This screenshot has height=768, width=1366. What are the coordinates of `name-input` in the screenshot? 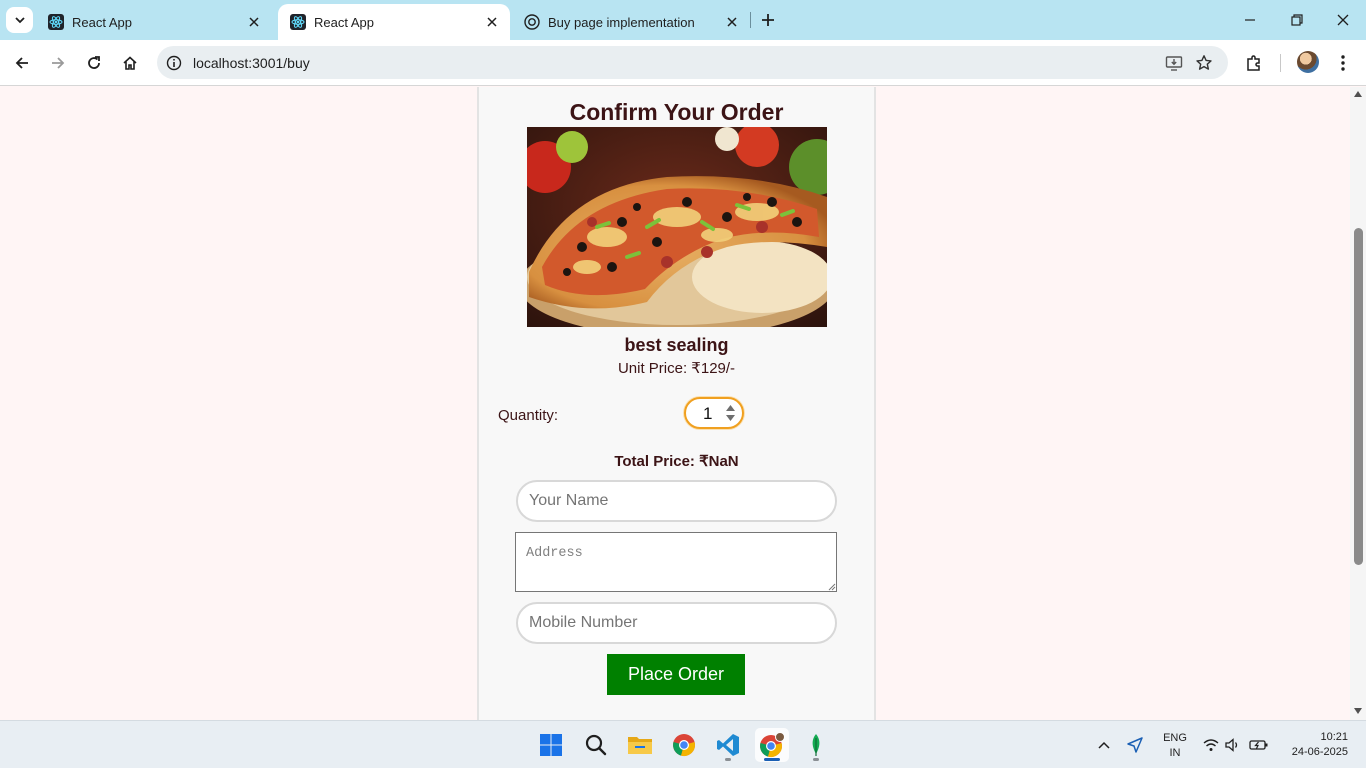 It's located at (676, 501).